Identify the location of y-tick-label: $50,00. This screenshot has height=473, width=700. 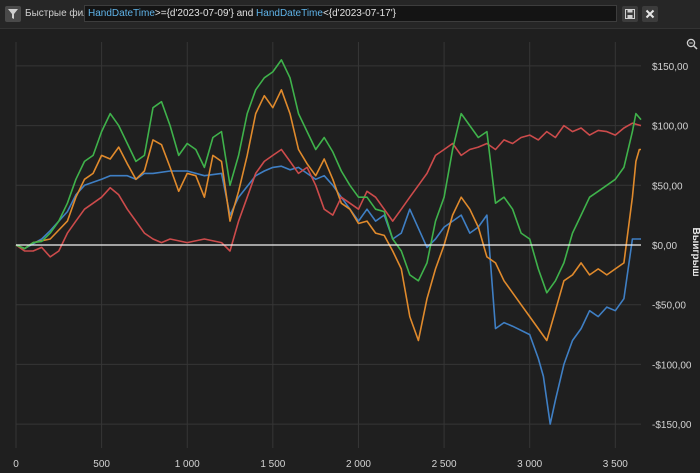
(667, 186).